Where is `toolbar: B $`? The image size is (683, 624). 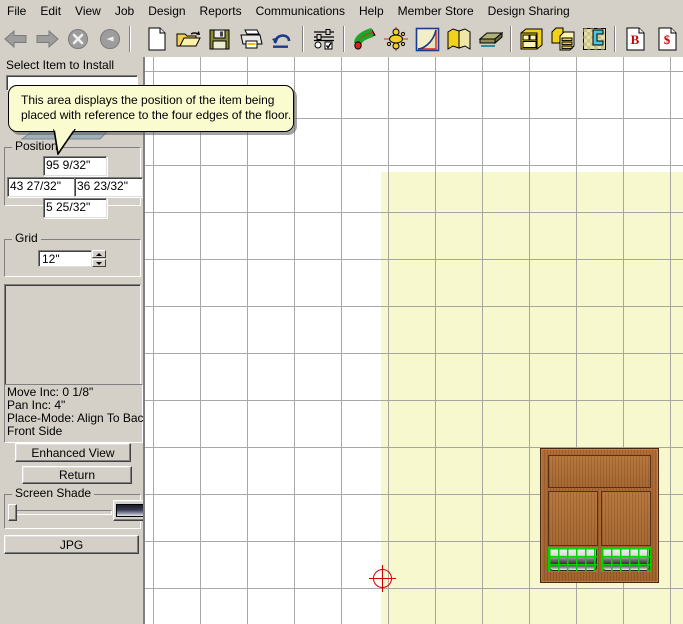
toolbar: B $ is located at coordinates (341, 39).